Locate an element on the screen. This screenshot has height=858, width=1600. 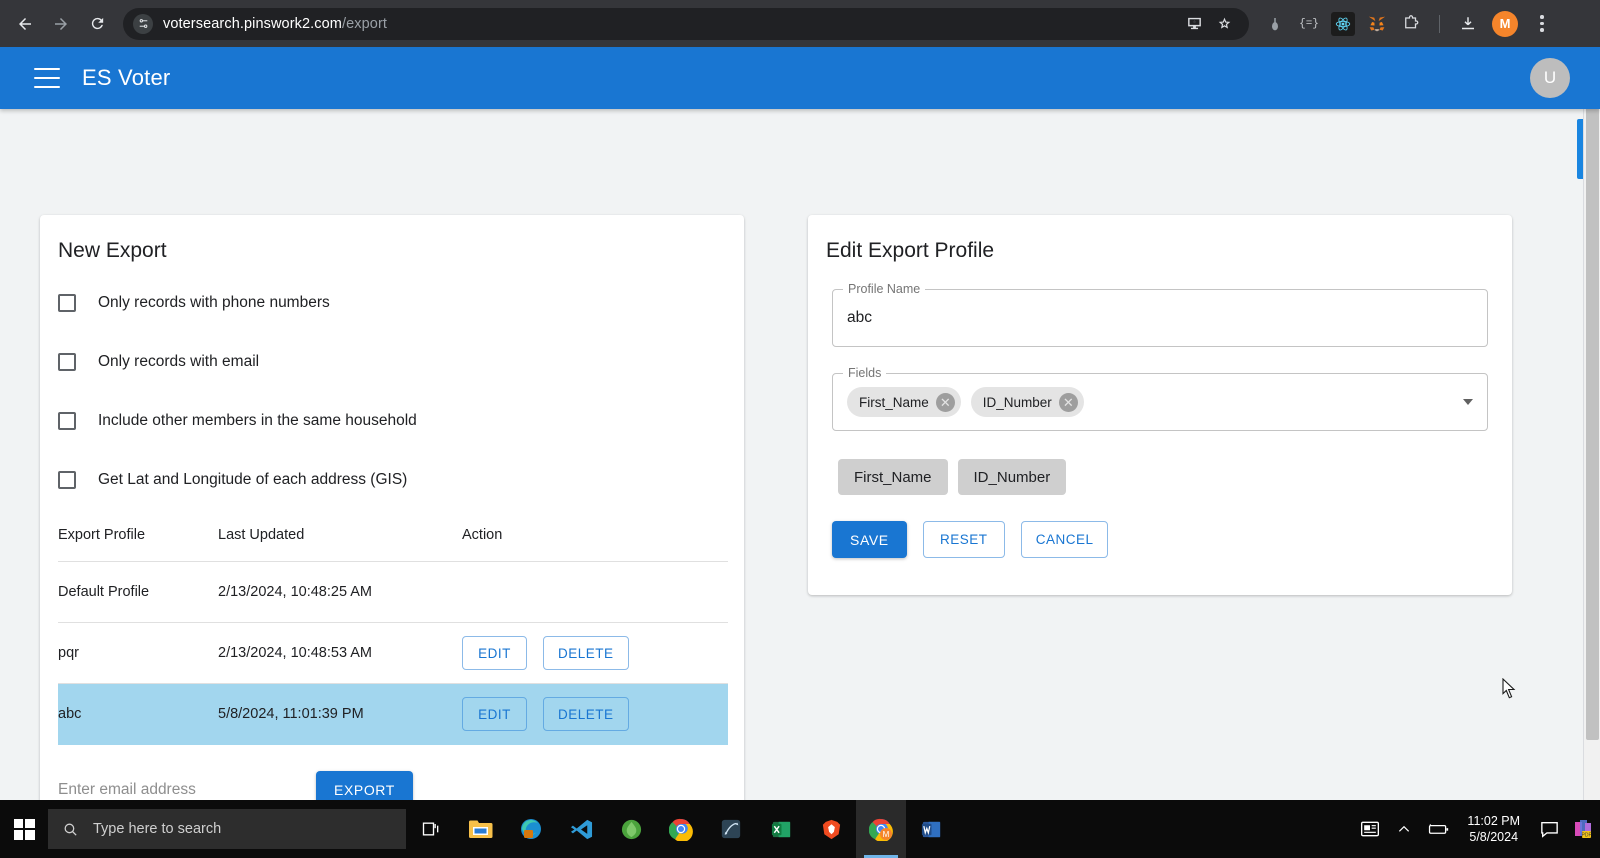
fields-select-control: Fields First_Name ✕ ID_Number ✕ is located at coordinates (1160, 398).